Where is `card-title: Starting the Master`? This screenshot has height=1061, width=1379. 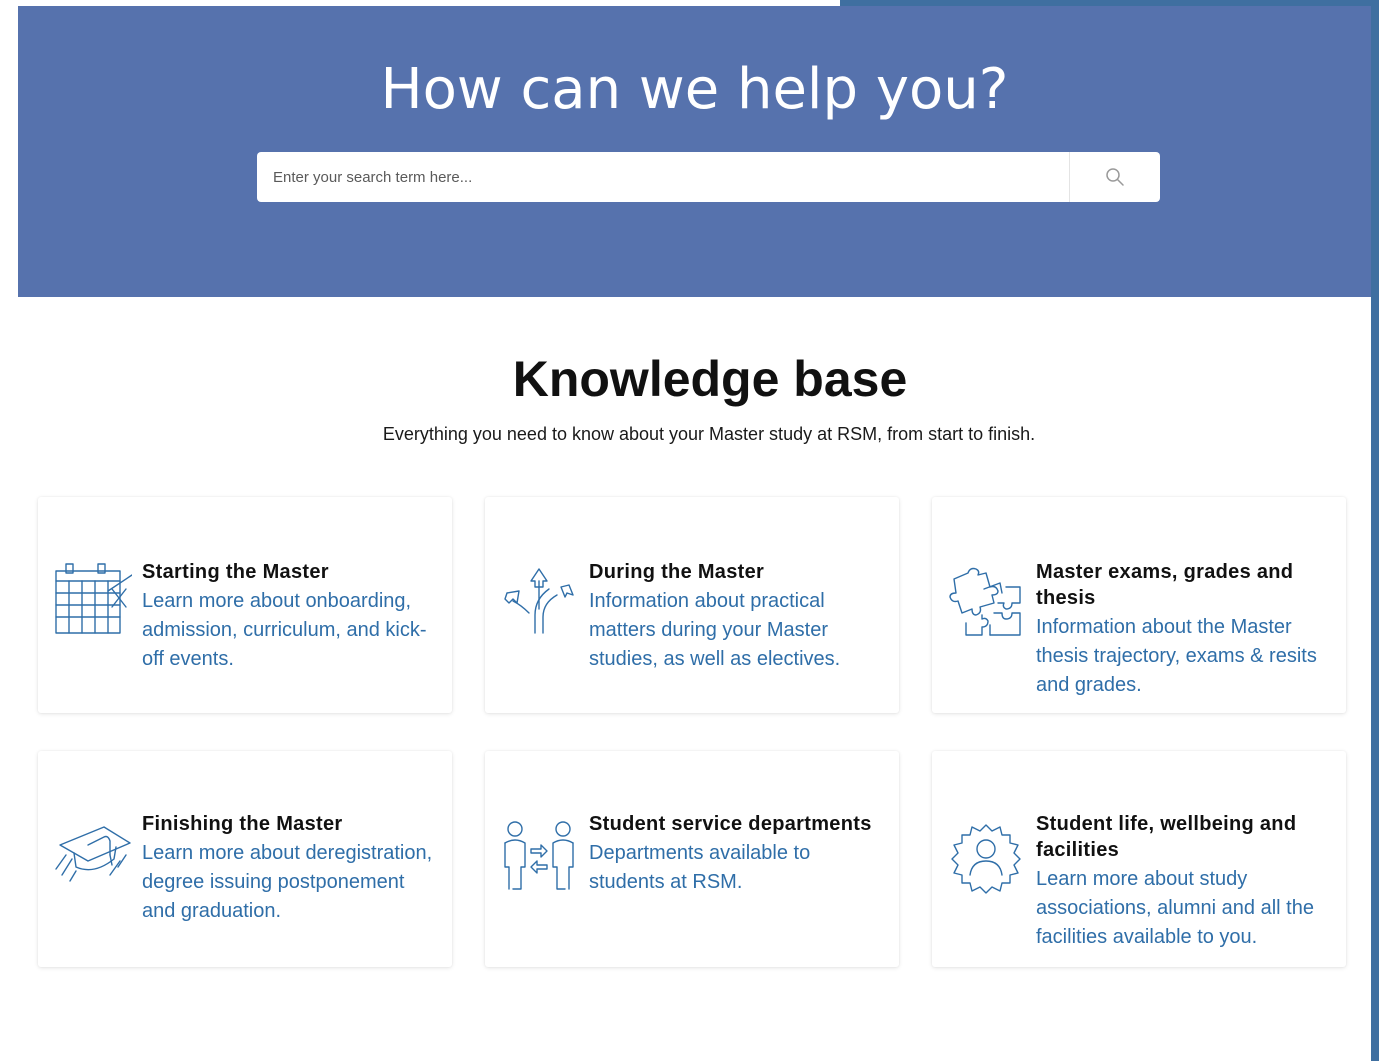 card-title: Starting the Master is located at coordinates (235, 572).